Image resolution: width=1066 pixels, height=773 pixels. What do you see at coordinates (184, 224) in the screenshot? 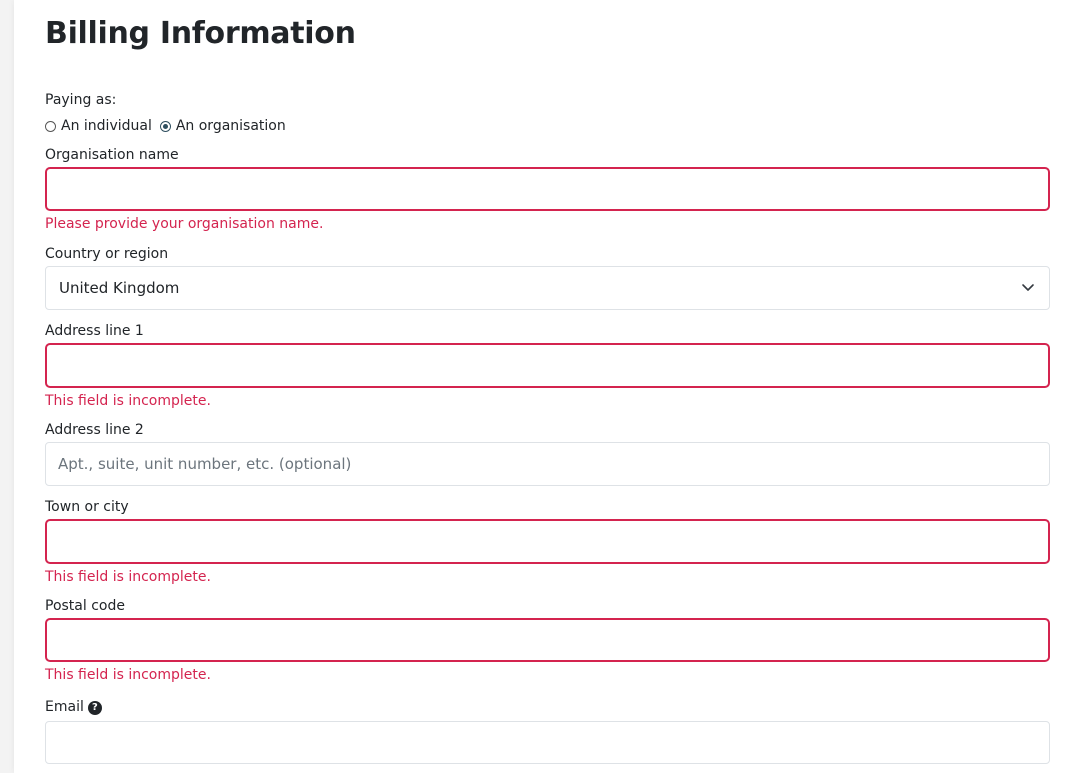
I see `organisation-name-error: Please provide your organisation name.` at bounding box center [184, 224].